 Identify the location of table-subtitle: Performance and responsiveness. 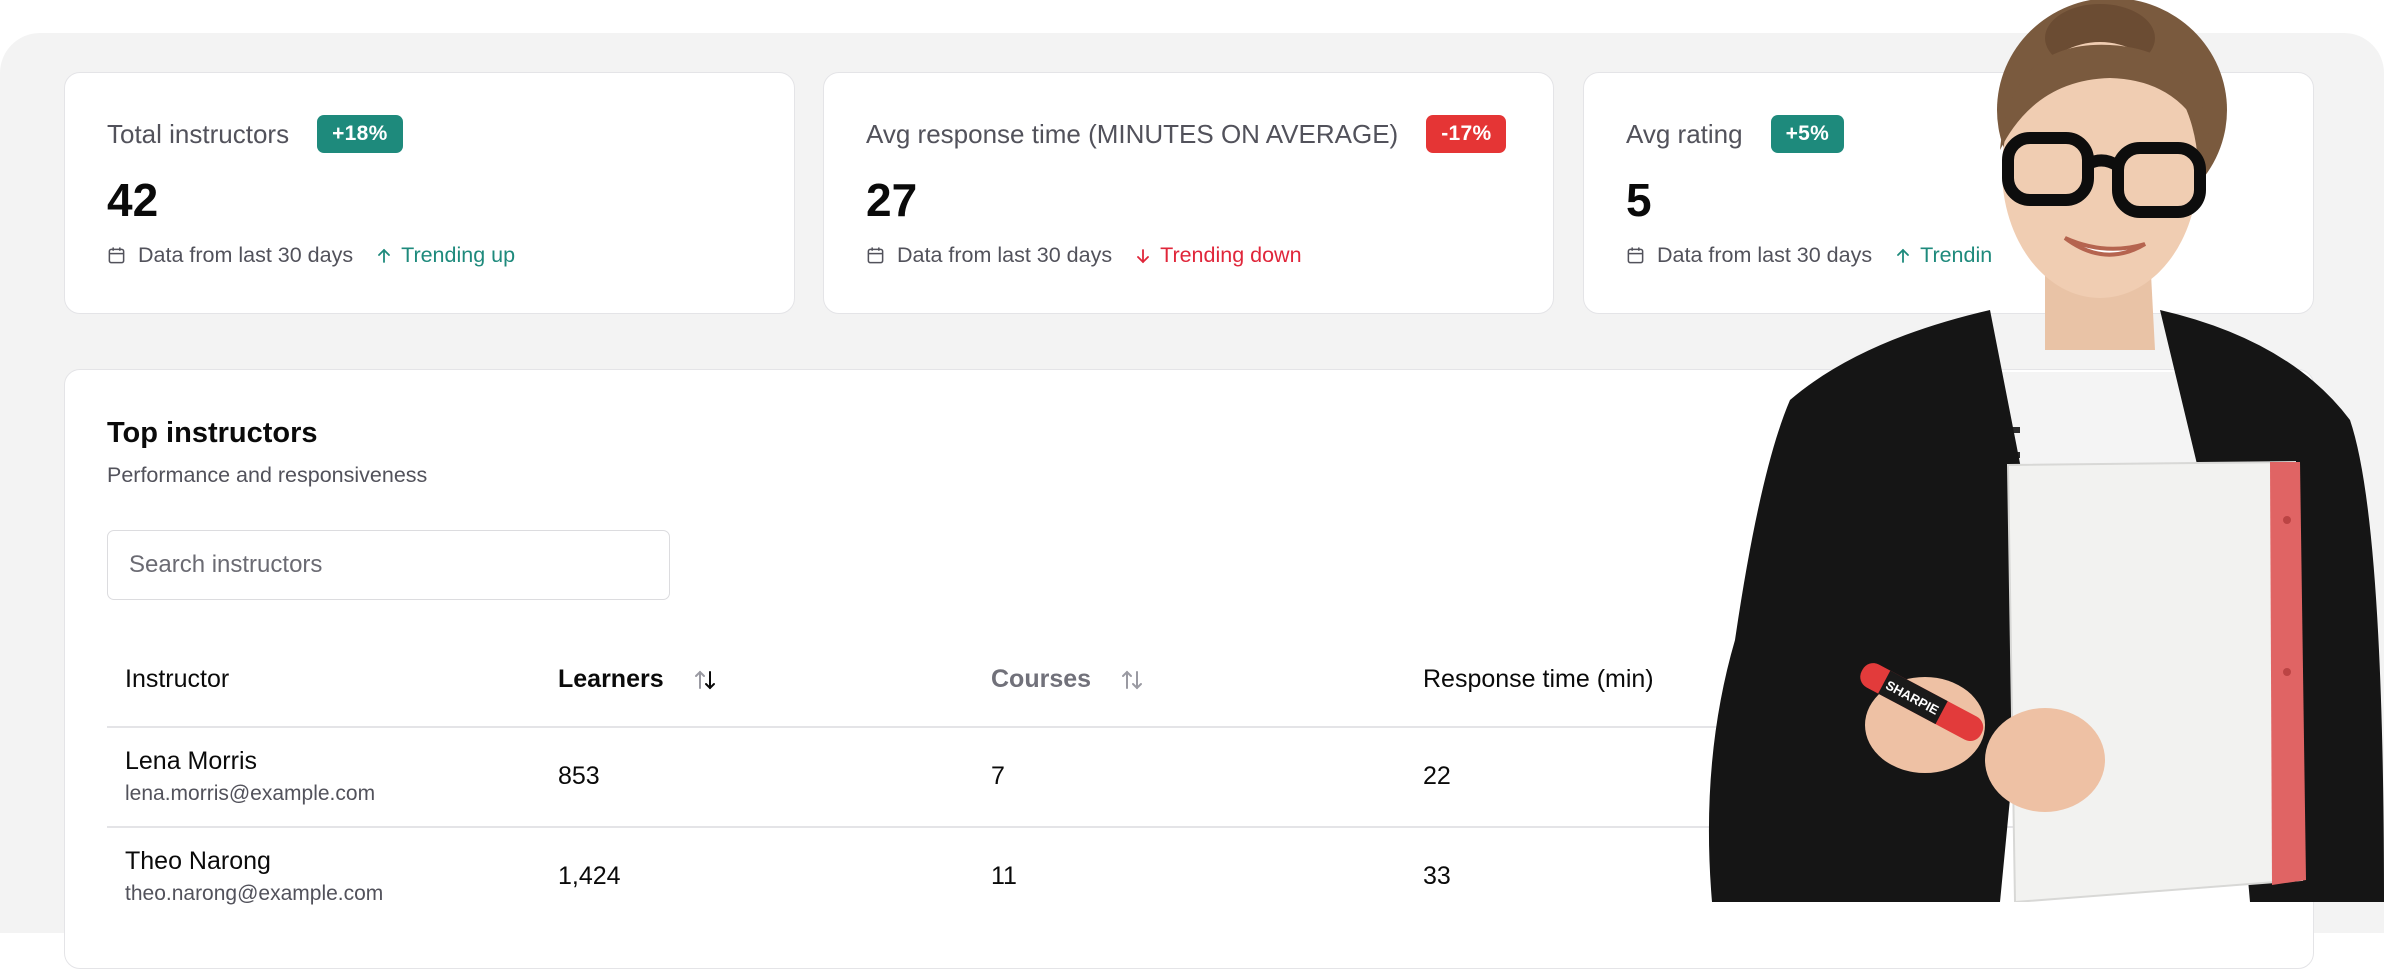
(267, 475).